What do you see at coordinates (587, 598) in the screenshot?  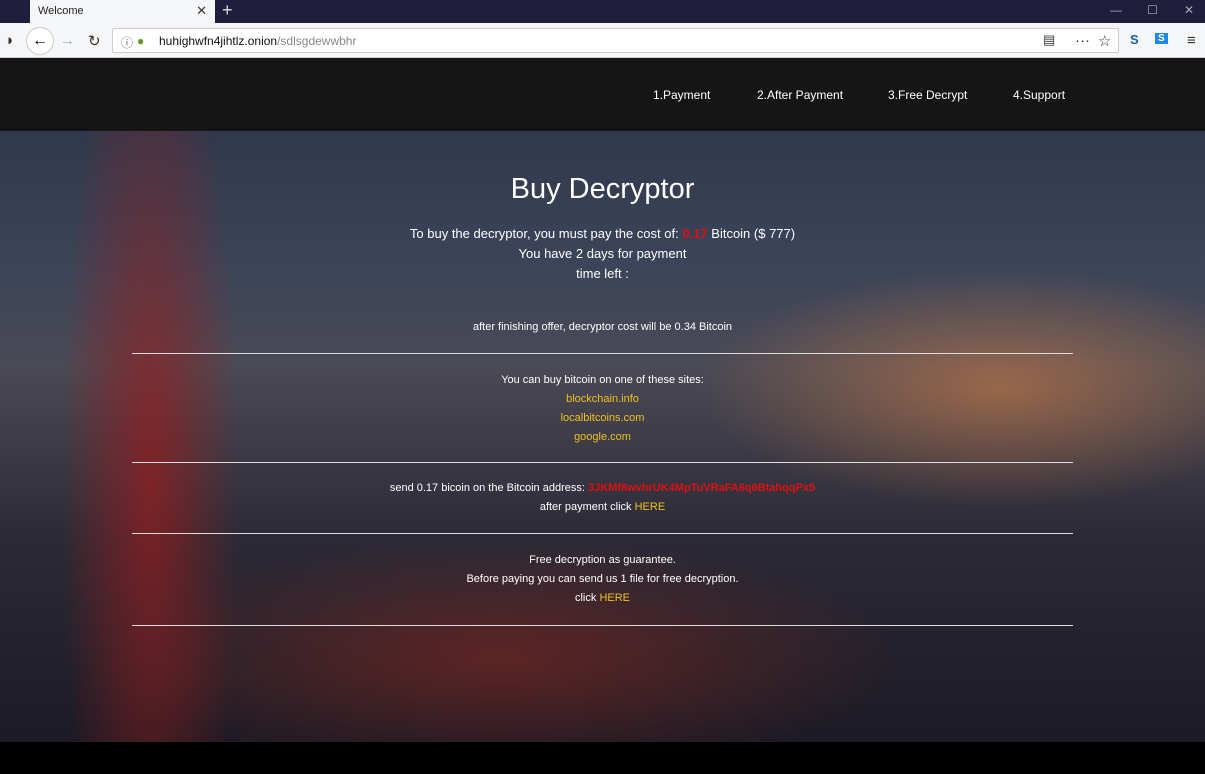 I see `free-click-text: click` at bounding box center [587, 598].